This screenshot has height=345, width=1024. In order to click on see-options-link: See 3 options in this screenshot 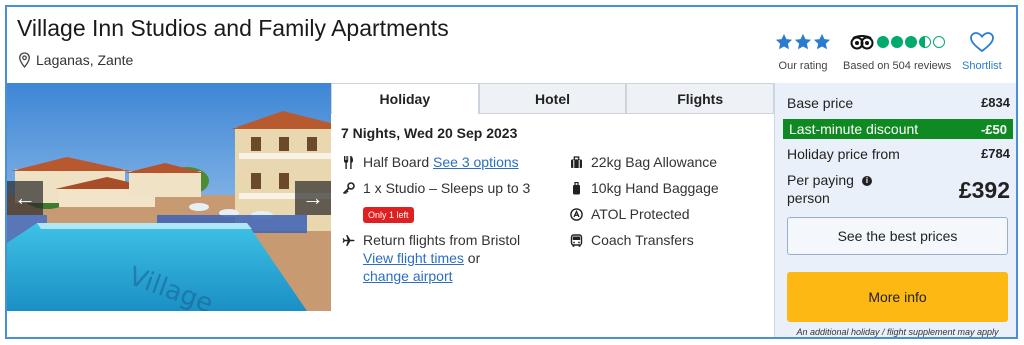, I will do `click(476, 162)`.